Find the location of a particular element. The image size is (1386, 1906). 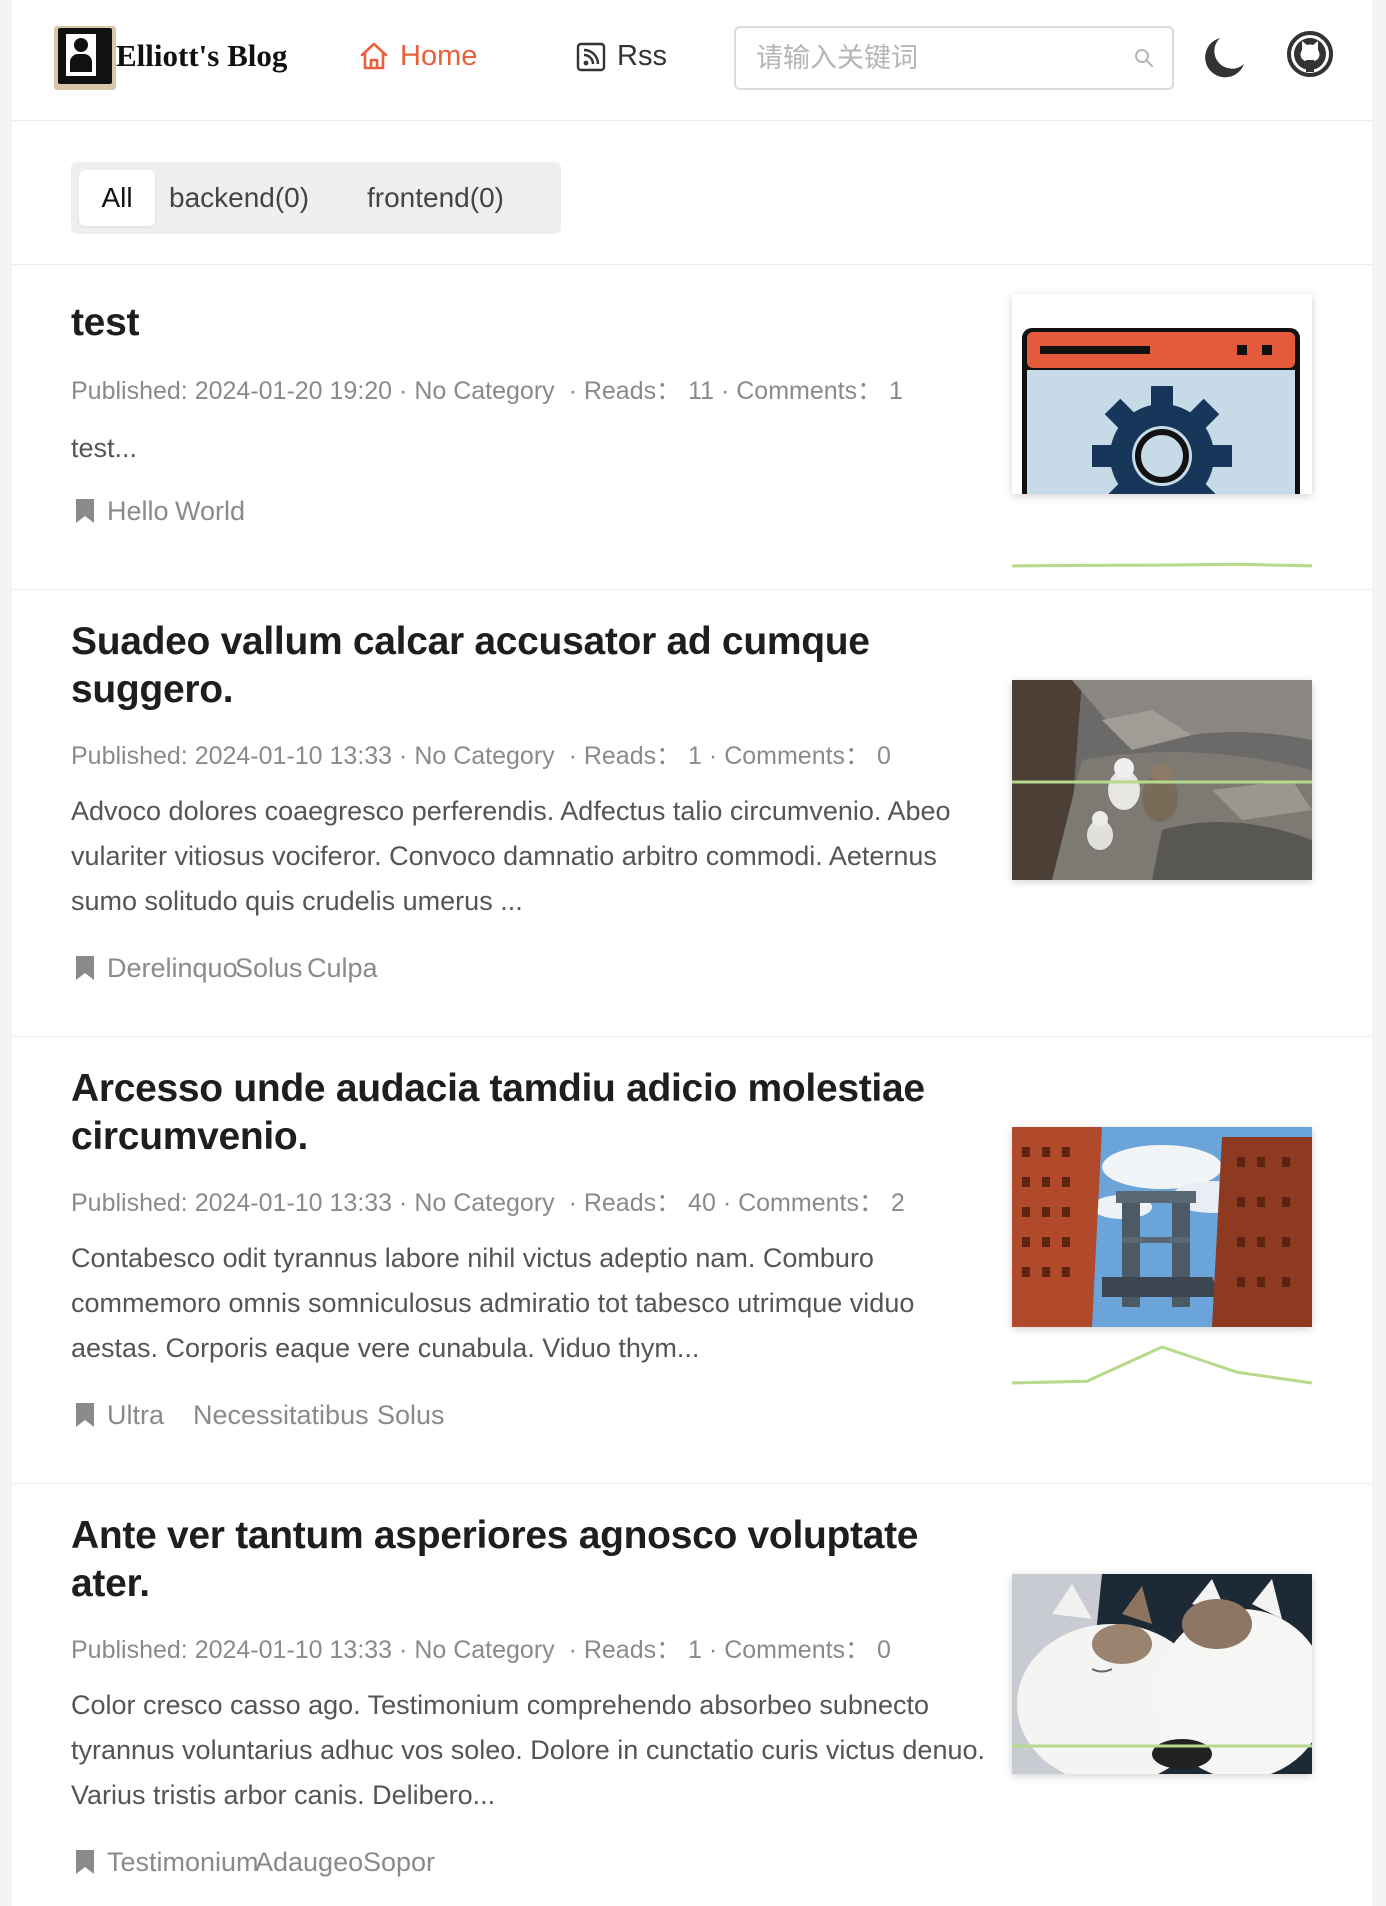

tag: Hello is located at coordinates (138, 511).